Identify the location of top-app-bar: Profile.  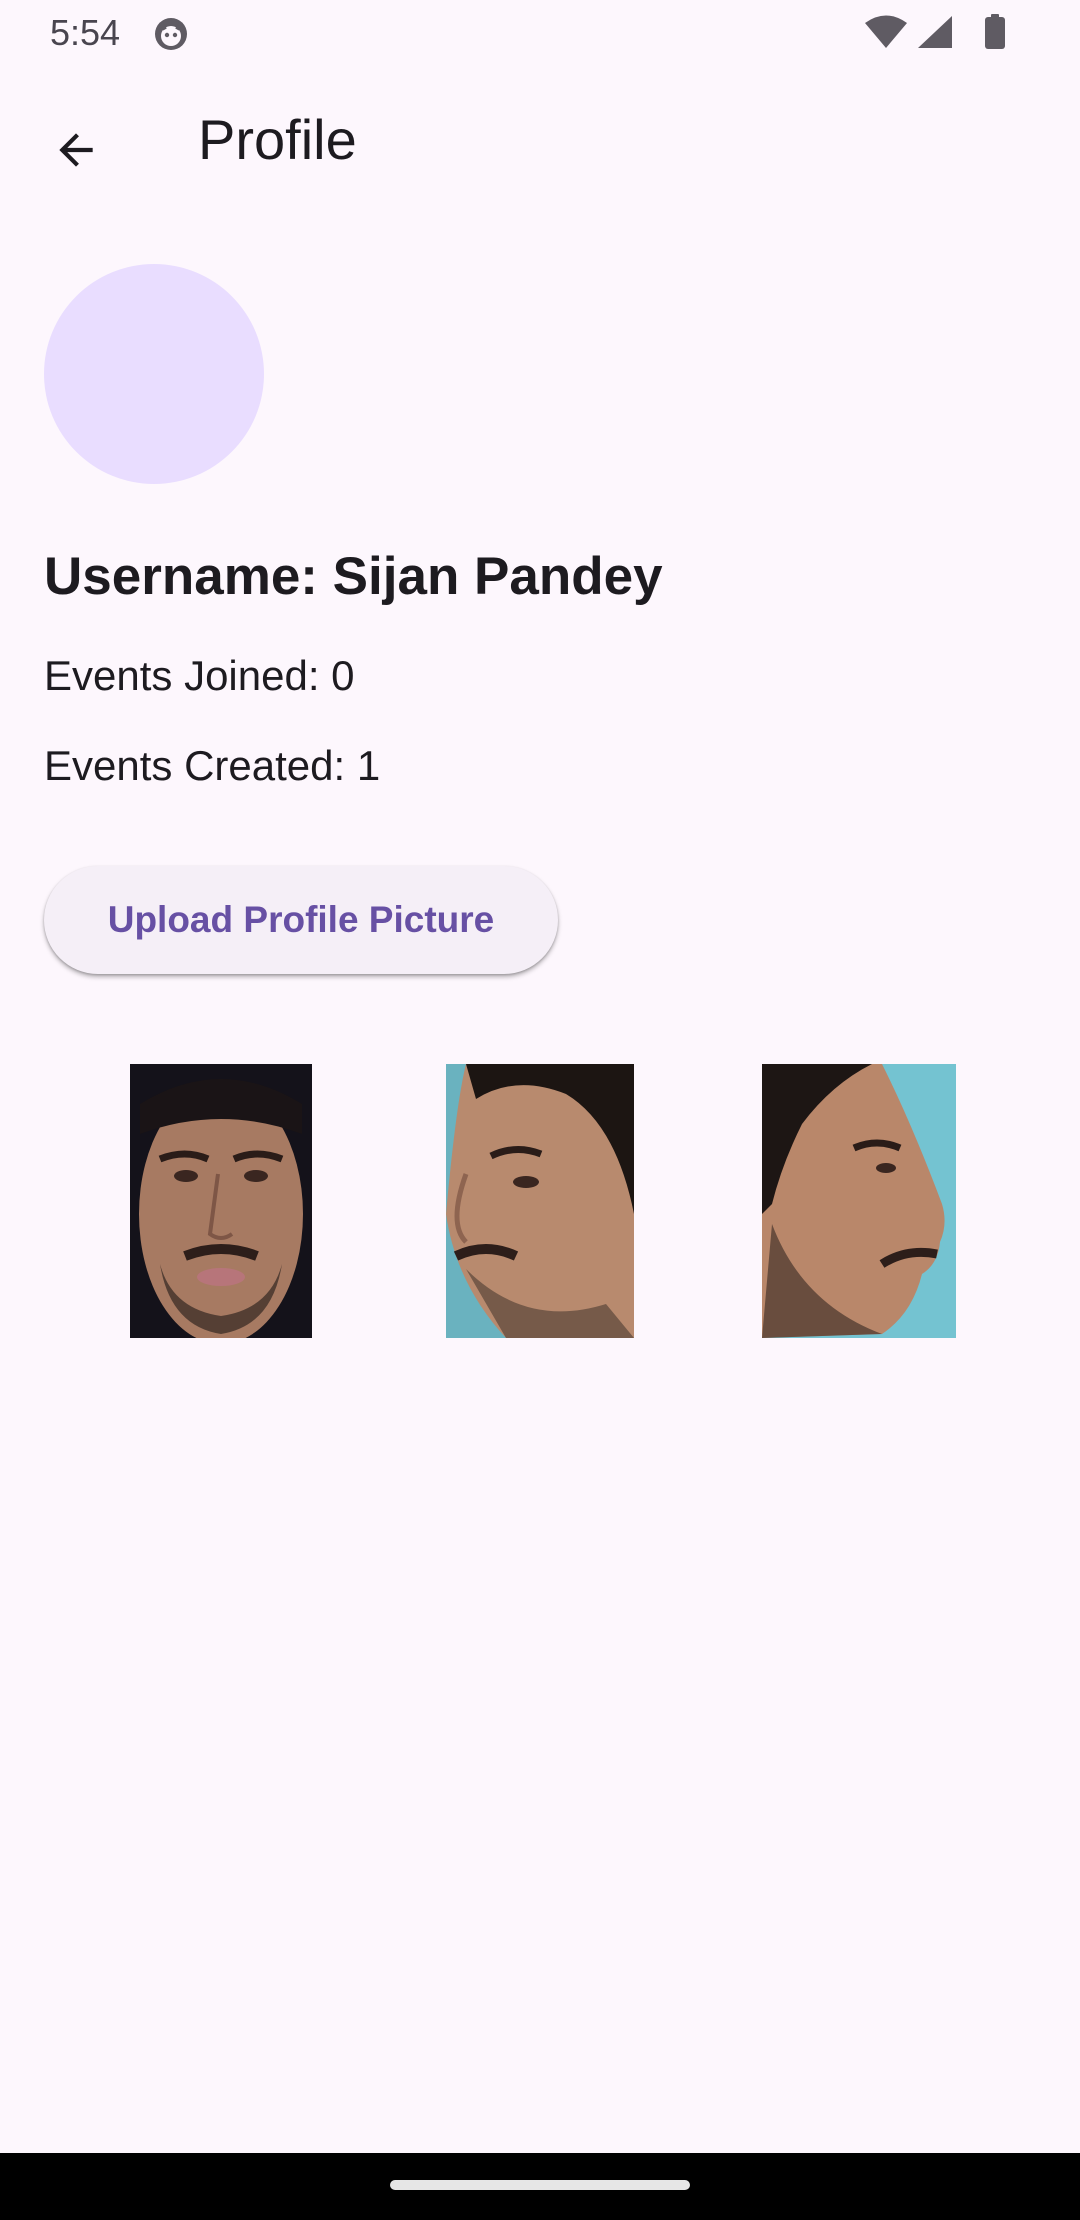
(540, 143).